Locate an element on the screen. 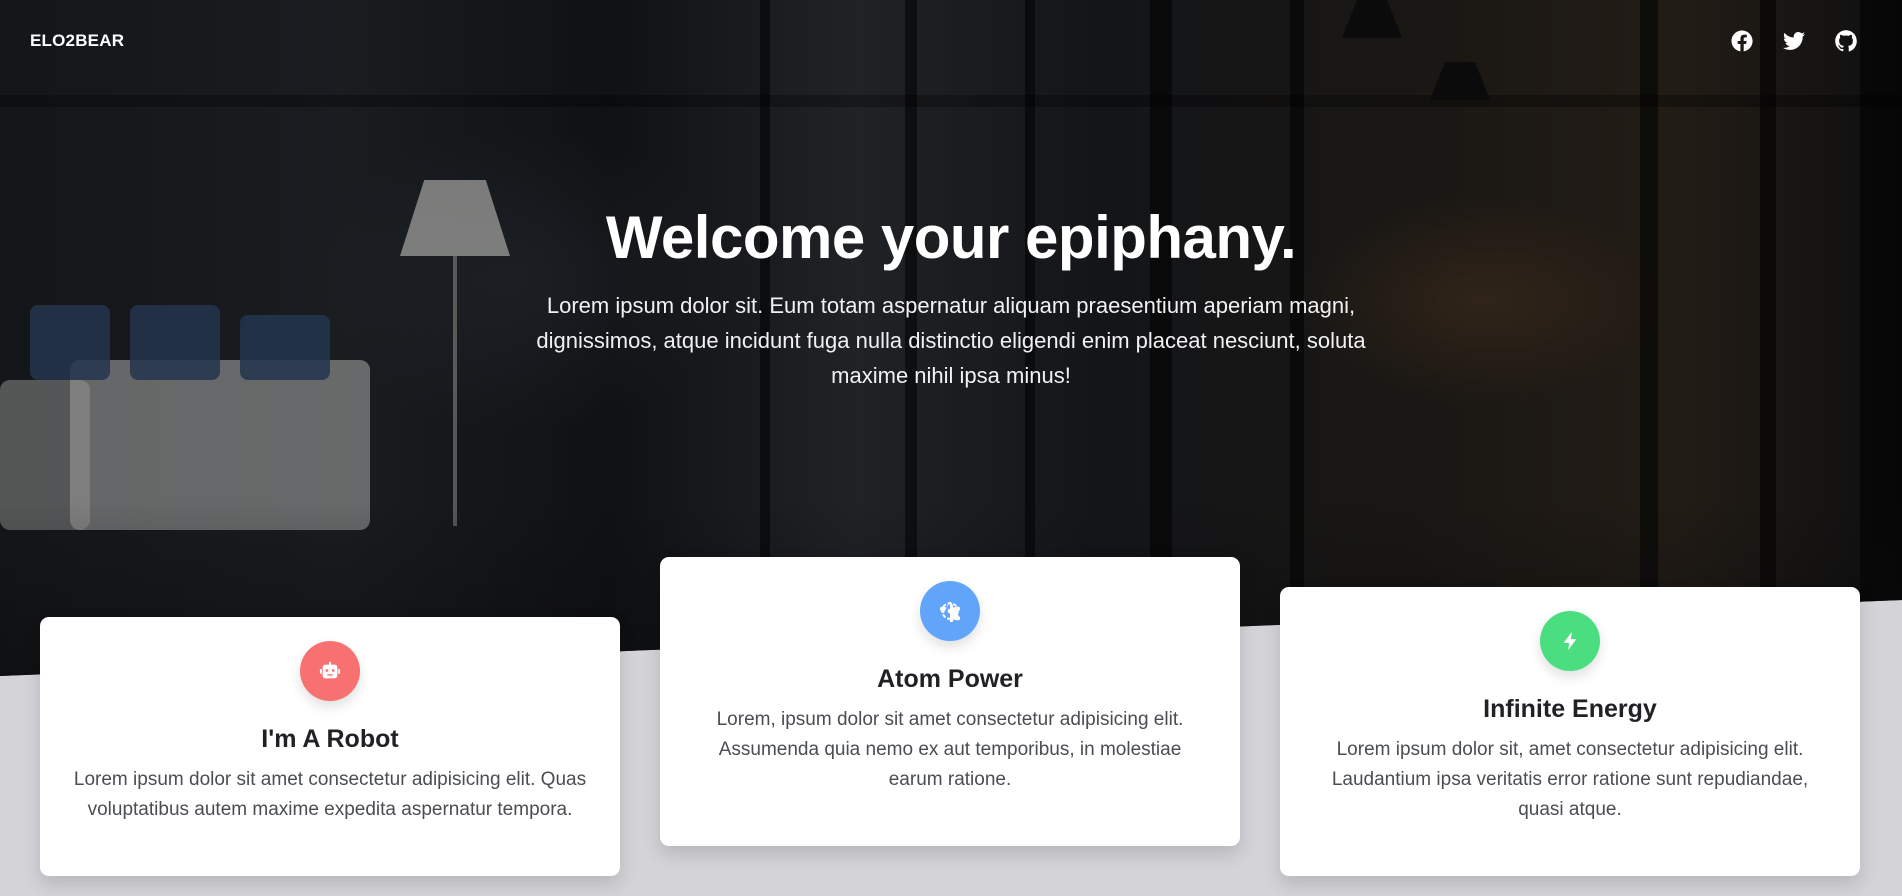 The width and height of the screenshot is (1902, 896). social-links is located at coordinates (1794, 41).